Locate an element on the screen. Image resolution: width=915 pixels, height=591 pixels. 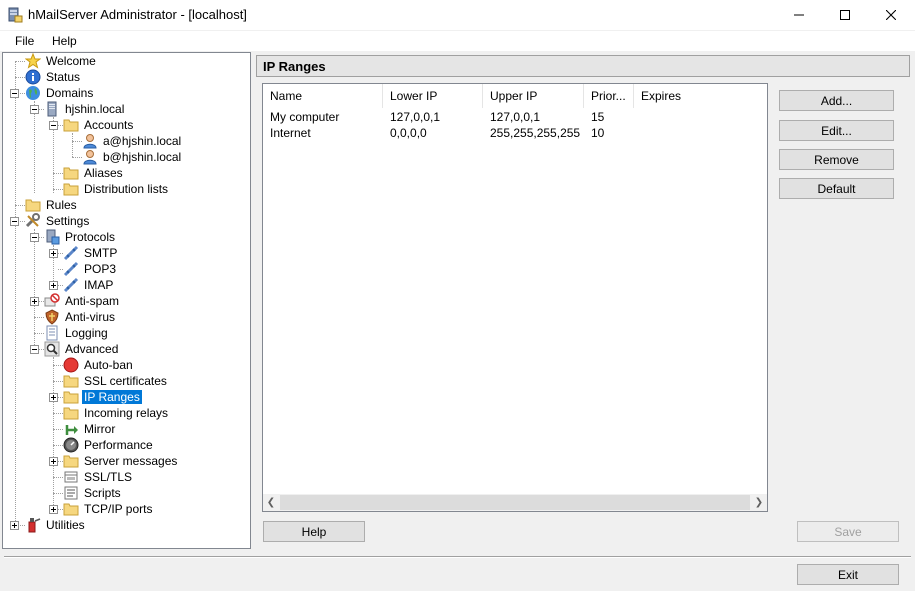
tree-item-account-a: a@hjshin.local is located at coordinates (123, 141).